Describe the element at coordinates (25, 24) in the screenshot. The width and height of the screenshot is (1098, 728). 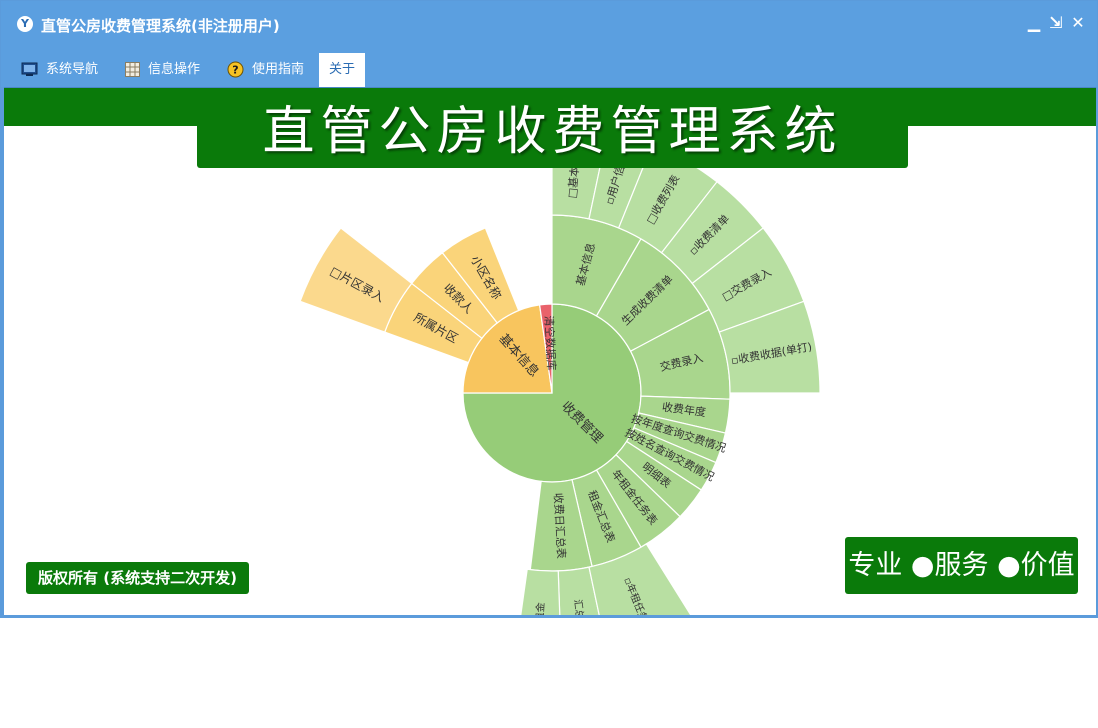
I see `app-logo-icon: Y` at that location.